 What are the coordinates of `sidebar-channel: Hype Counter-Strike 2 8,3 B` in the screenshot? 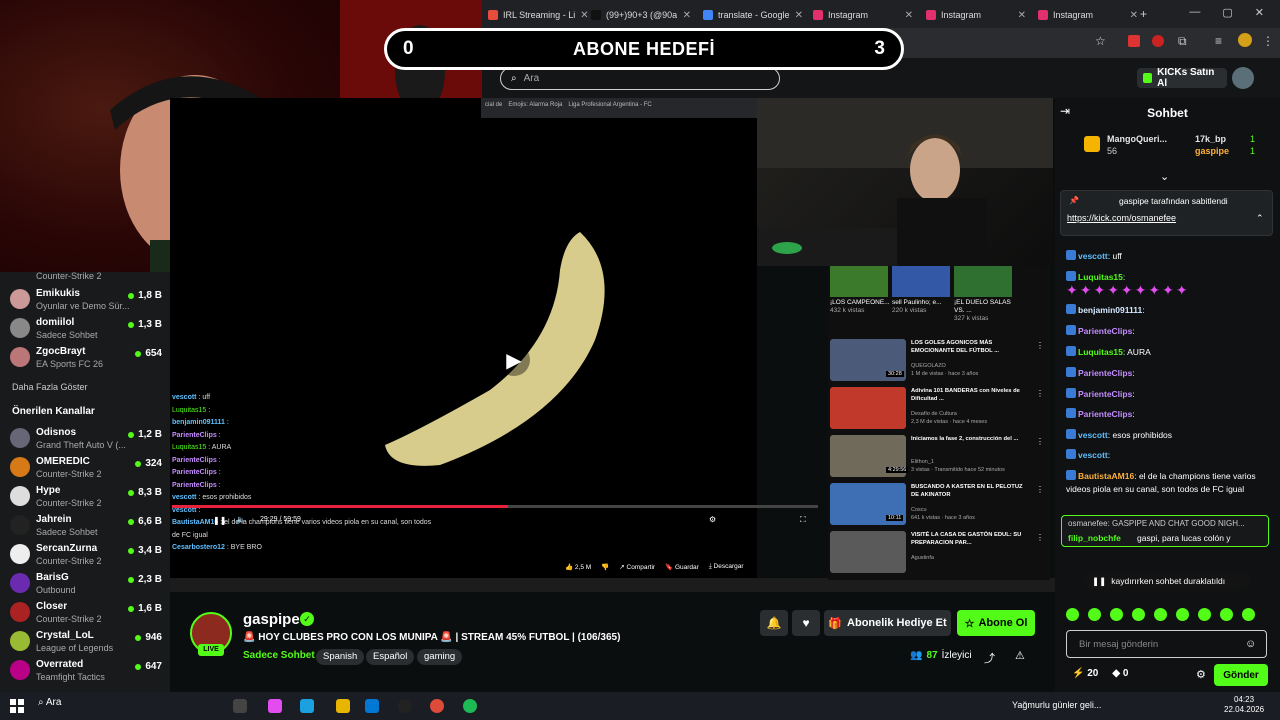 It's located at (86, 497).